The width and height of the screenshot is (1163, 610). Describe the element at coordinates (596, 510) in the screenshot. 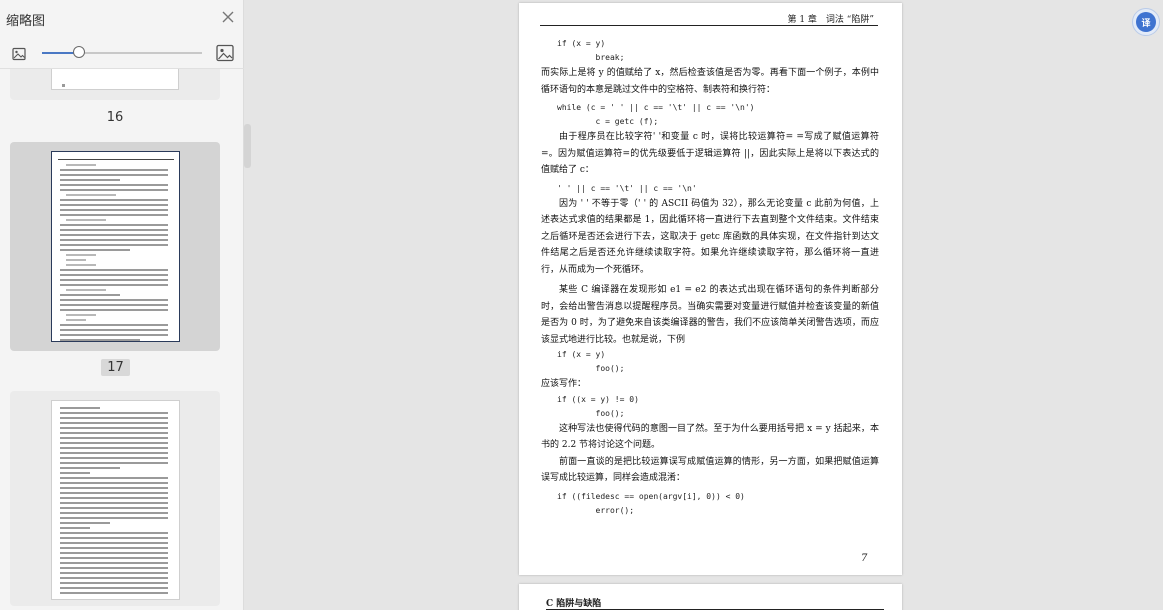

I see `code-line: error();` at that location.